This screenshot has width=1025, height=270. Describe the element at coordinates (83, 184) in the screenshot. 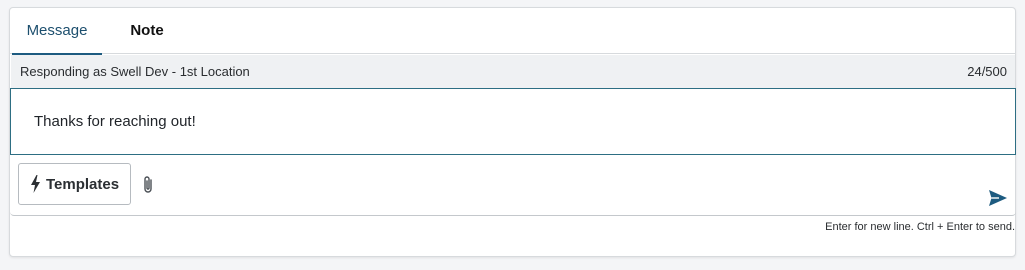

I see `templates-button-label: Templates` at that location.